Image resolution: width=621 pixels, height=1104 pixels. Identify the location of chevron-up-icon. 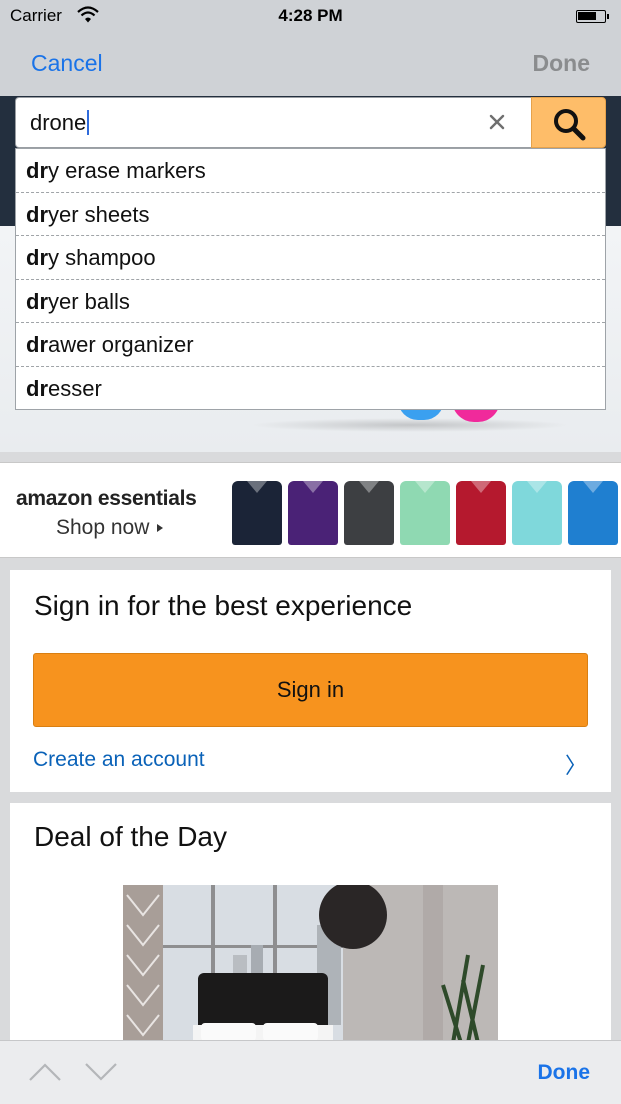
(45, 1072).